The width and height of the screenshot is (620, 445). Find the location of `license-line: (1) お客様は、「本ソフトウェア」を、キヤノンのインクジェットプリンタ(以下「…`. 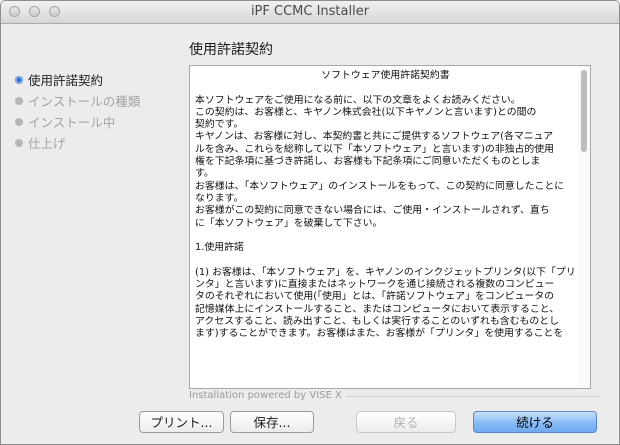

license-line: (1) お客様は、「本ソフトウェア」を、キヤノンのインクジェットプリンタ(以下「… is located at coordinates (385, 272).